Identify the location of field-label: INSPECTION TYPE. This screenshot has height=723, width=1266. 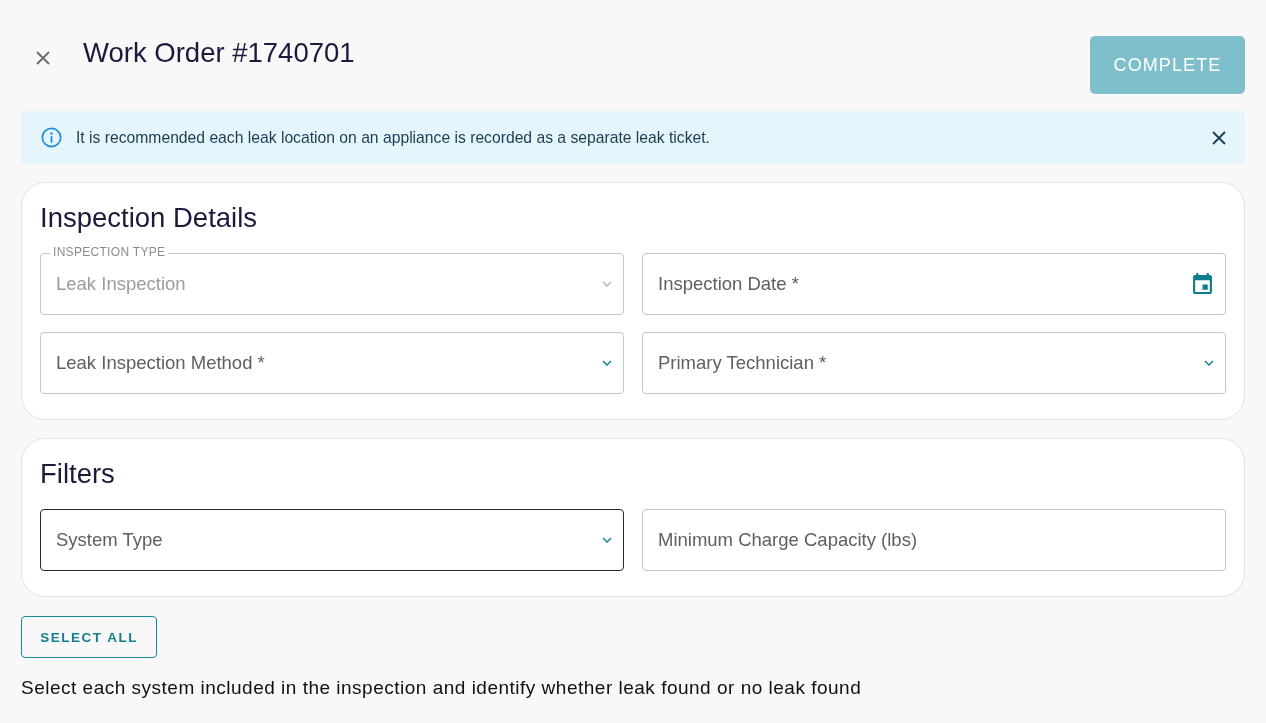
(109, 252).